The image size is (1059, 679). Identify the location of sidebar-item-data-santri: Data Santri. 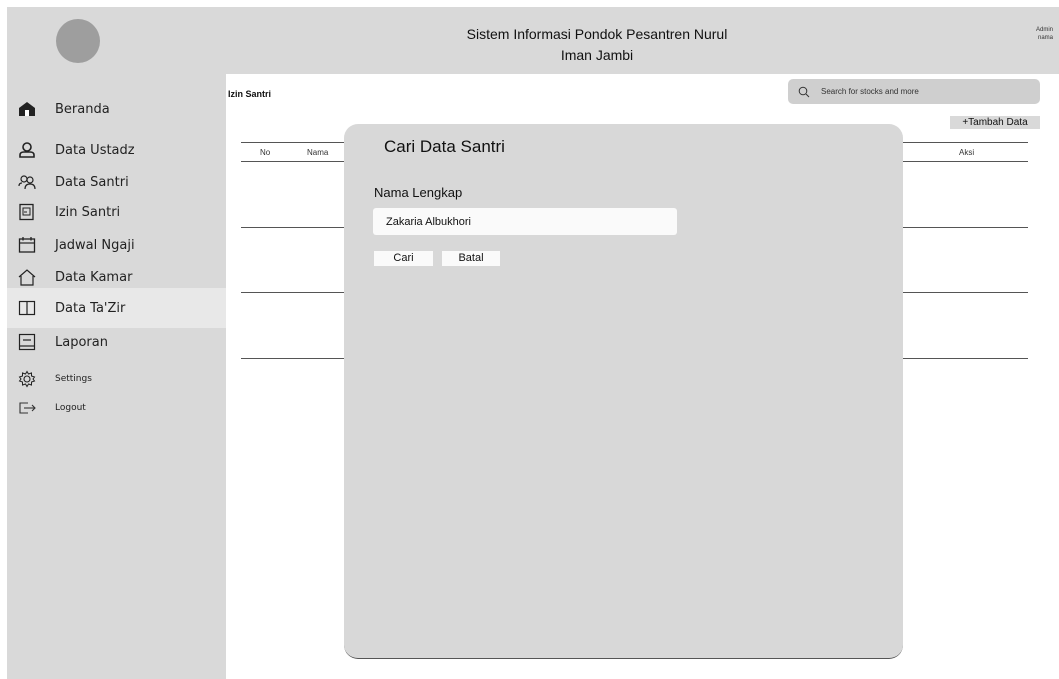
(116, 182).